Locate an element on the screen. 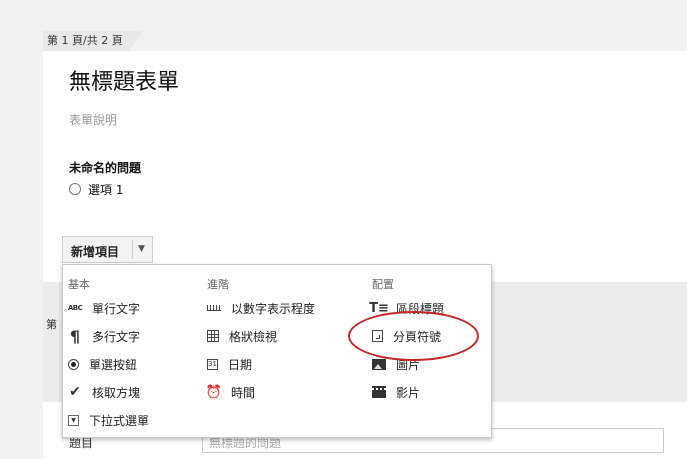 The width and height of the screenshot is (687, 459). menu-item-label: 影片 is located at coordinates (408, 392).